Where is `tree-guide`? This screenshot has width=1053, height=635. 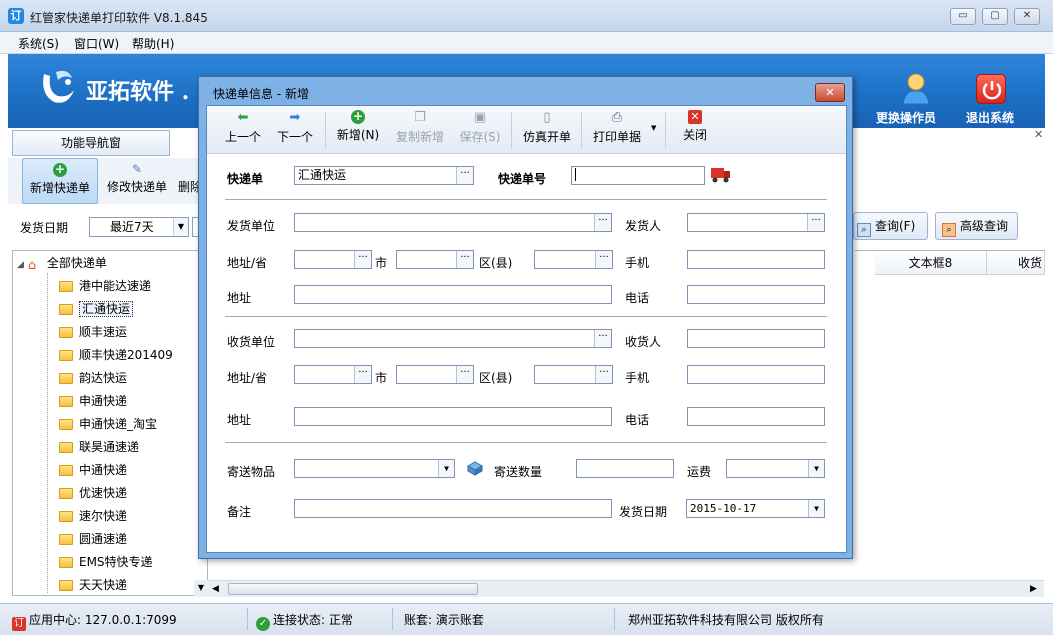 tree-guide is located at coordinates (47, 433).